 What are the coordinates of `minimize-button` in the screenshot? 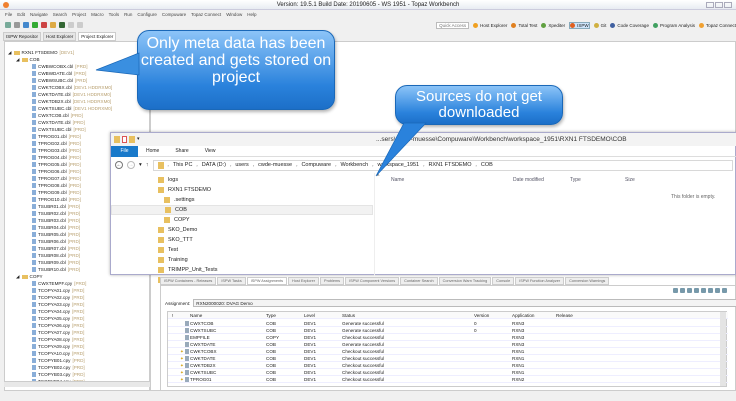 It's located at (710, 5).